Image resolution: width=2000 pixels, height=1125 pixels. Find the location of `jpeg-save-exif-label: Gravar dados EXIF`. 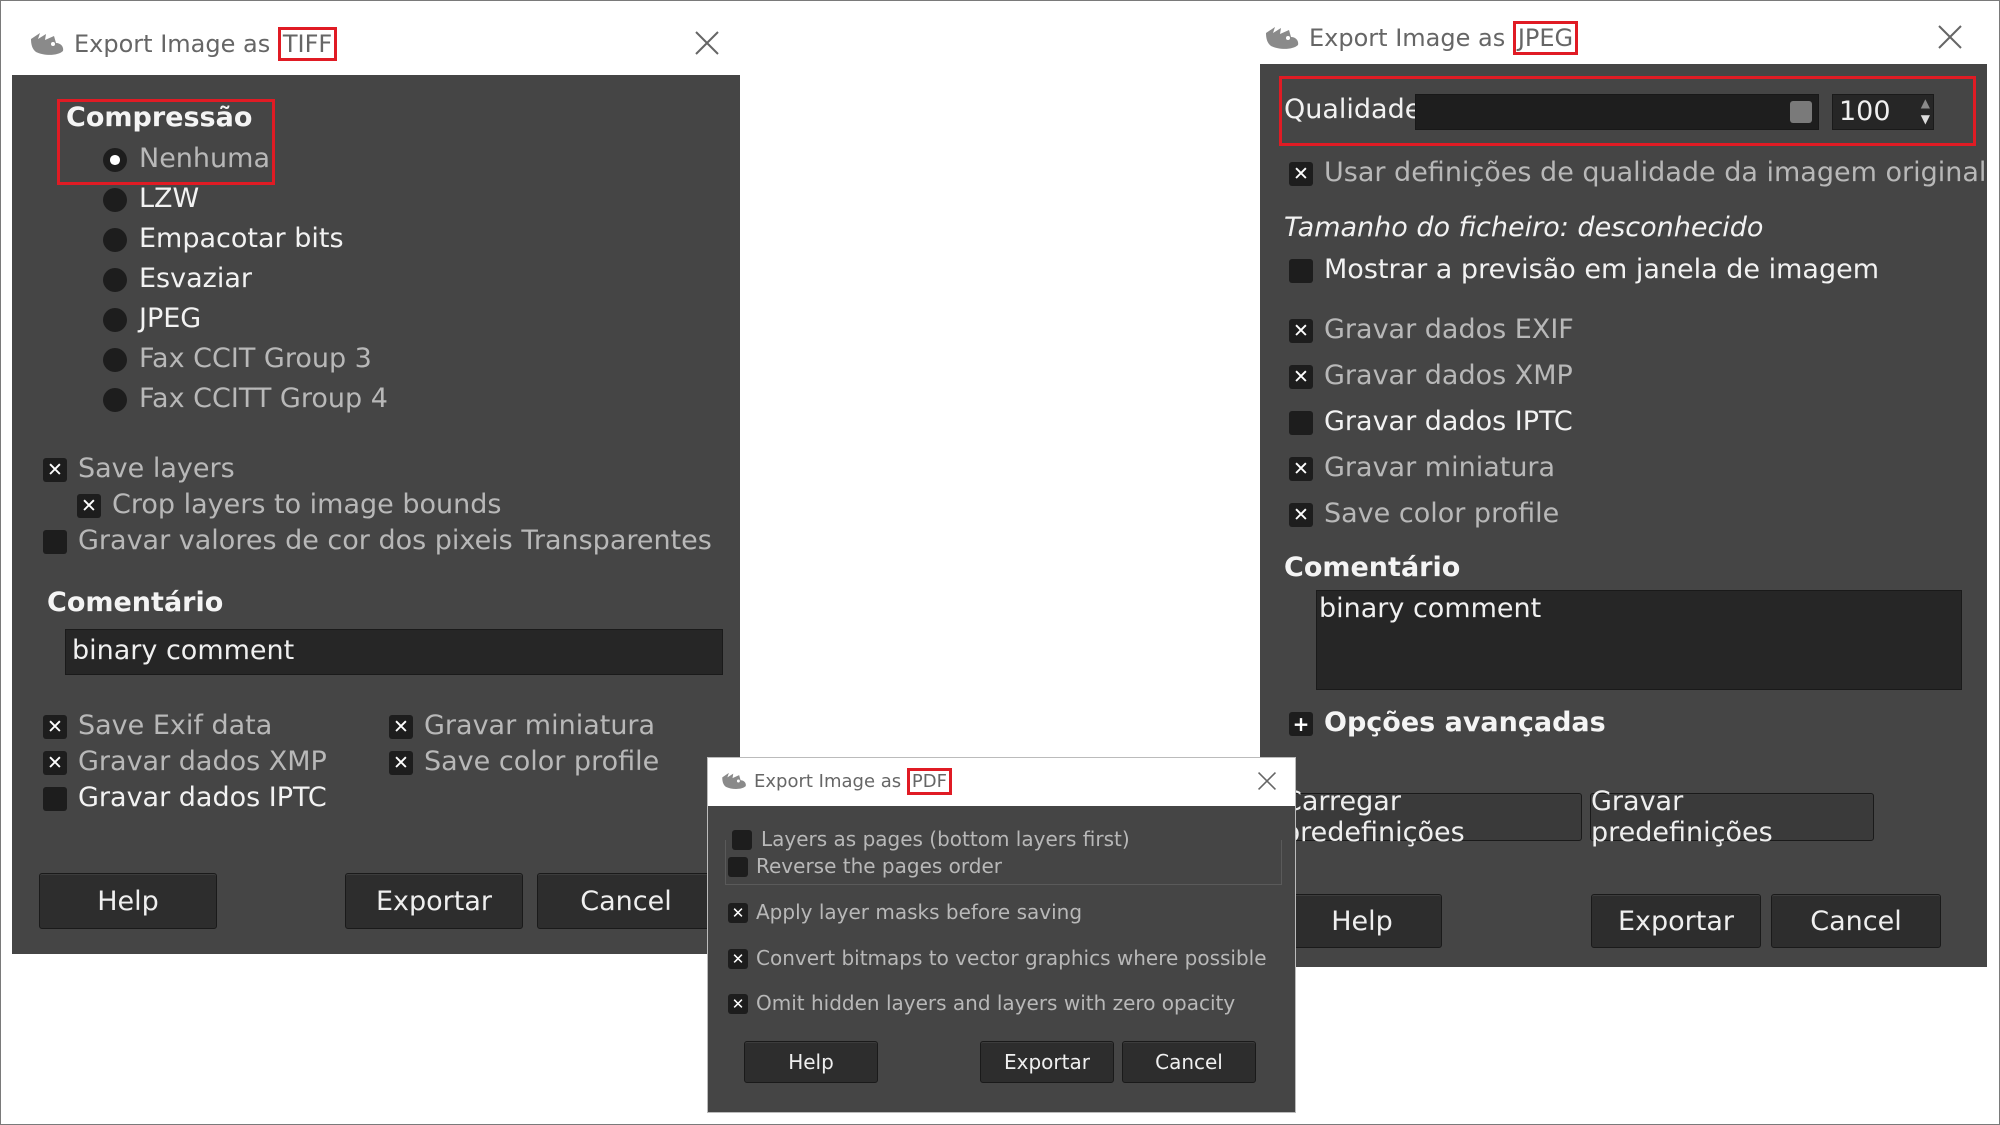

jpeg-save-exif-label: Gravar dados EXIF is located at coordinates (1449, 329).